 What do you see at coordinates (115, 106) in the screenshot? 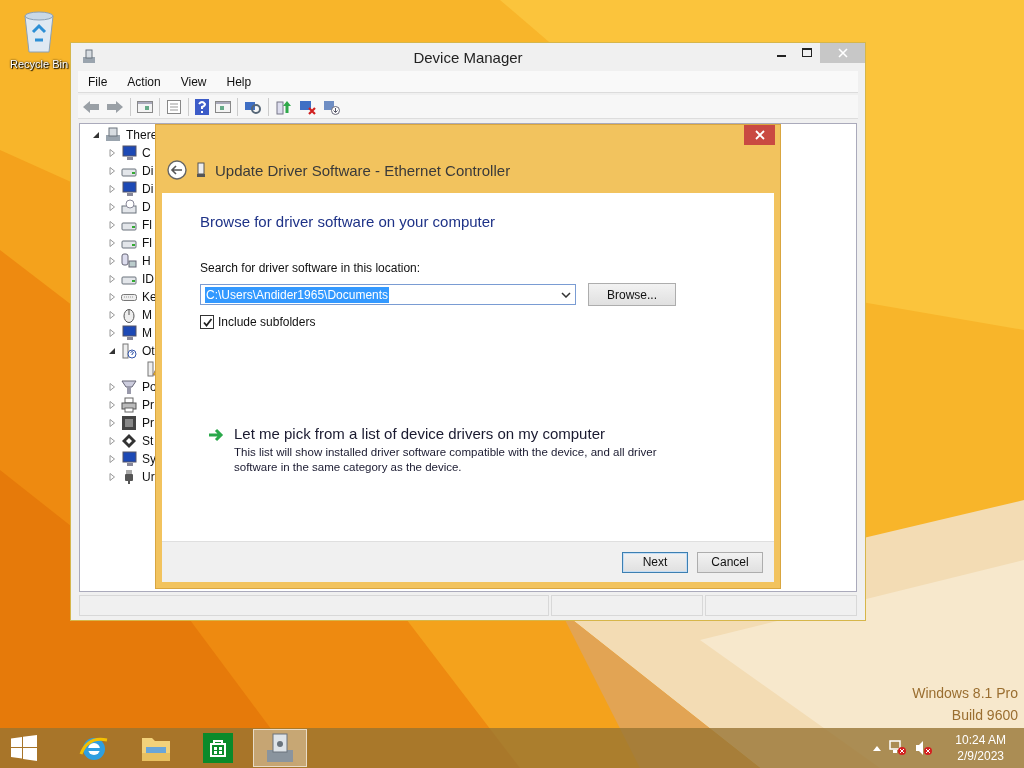
I see `forward-icon` at bounding box center [115, 106].